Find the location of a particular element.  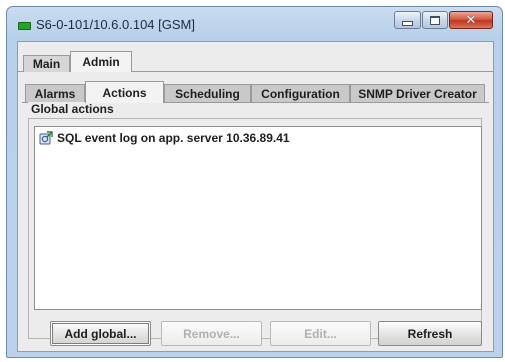

minimize-button is located at coordinates (407, 20).